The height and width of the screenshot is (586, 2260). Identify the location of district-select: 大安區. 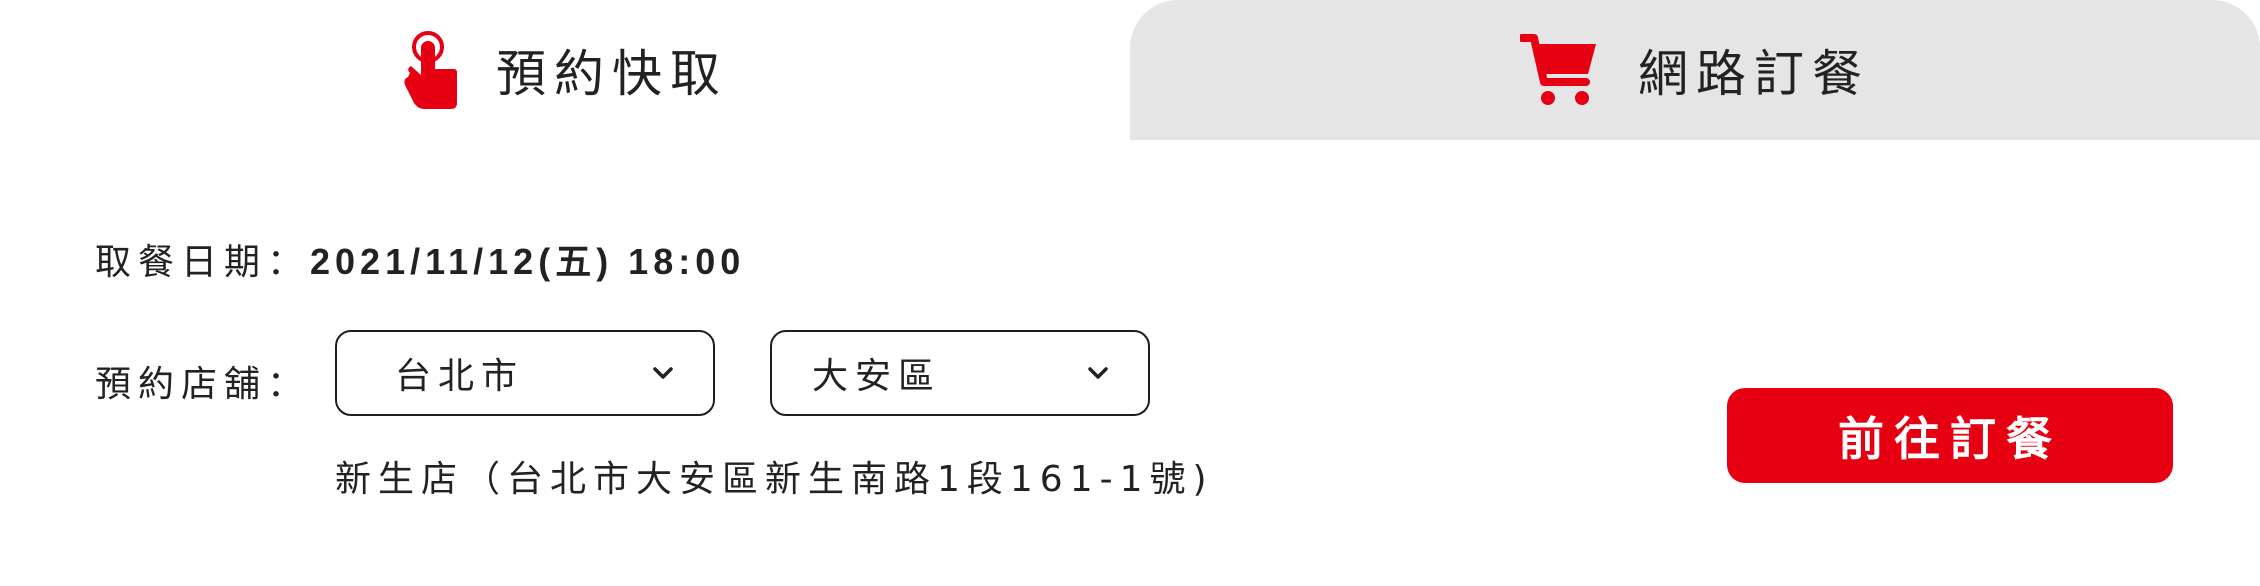
(960, 373).